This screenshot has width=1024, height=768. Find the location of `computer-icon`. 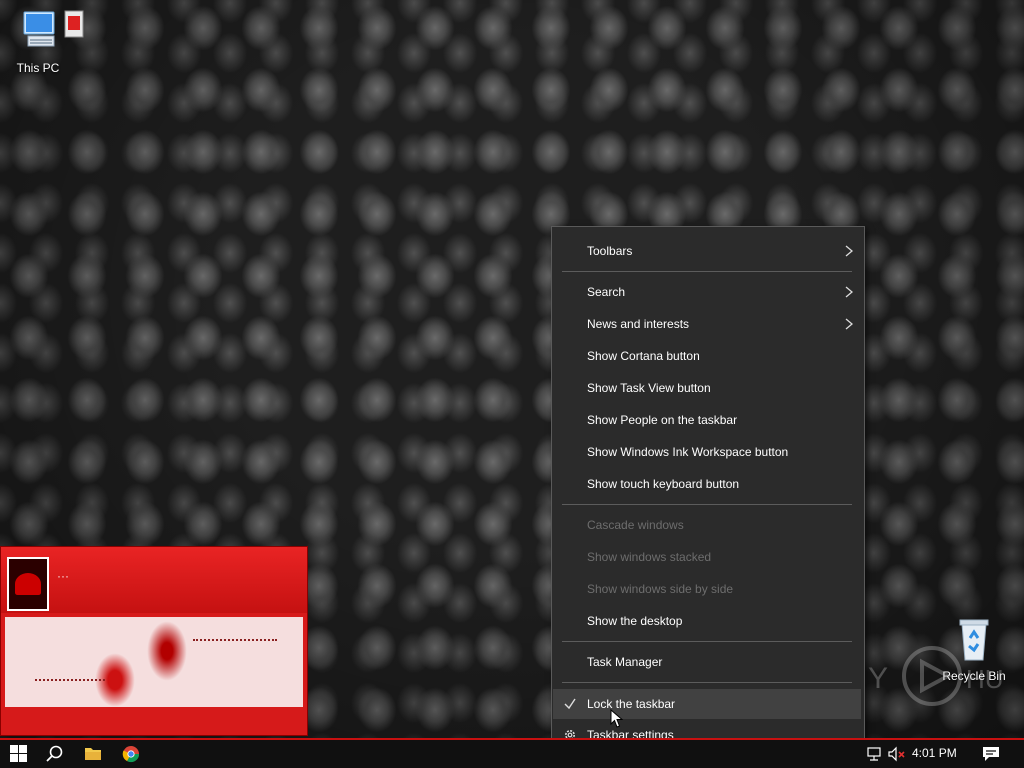

computer-icon is located at coordinates (39, 29).